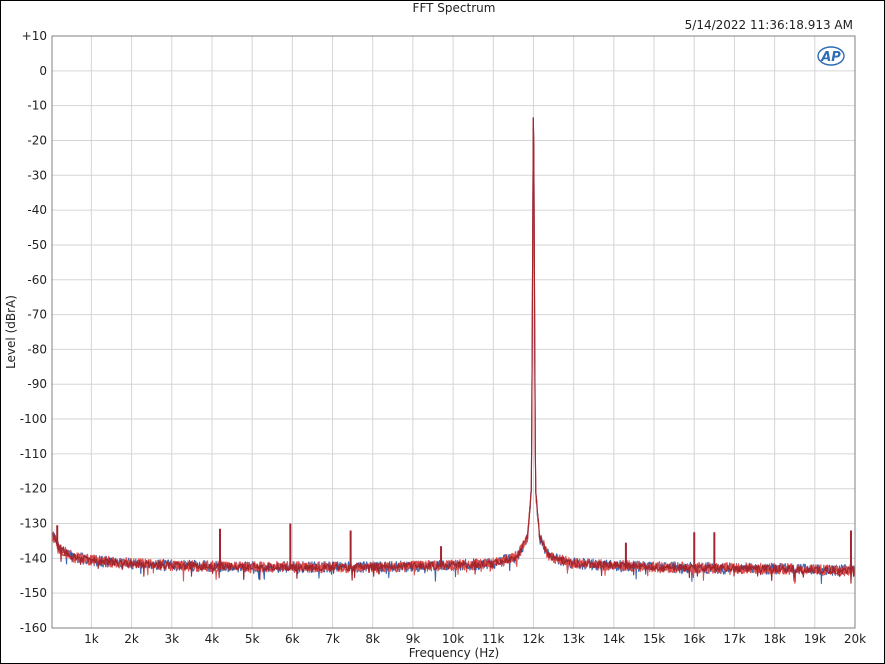 The image size is (885, 664). I want to click on y-tick-label: -90, so click(37, 384).